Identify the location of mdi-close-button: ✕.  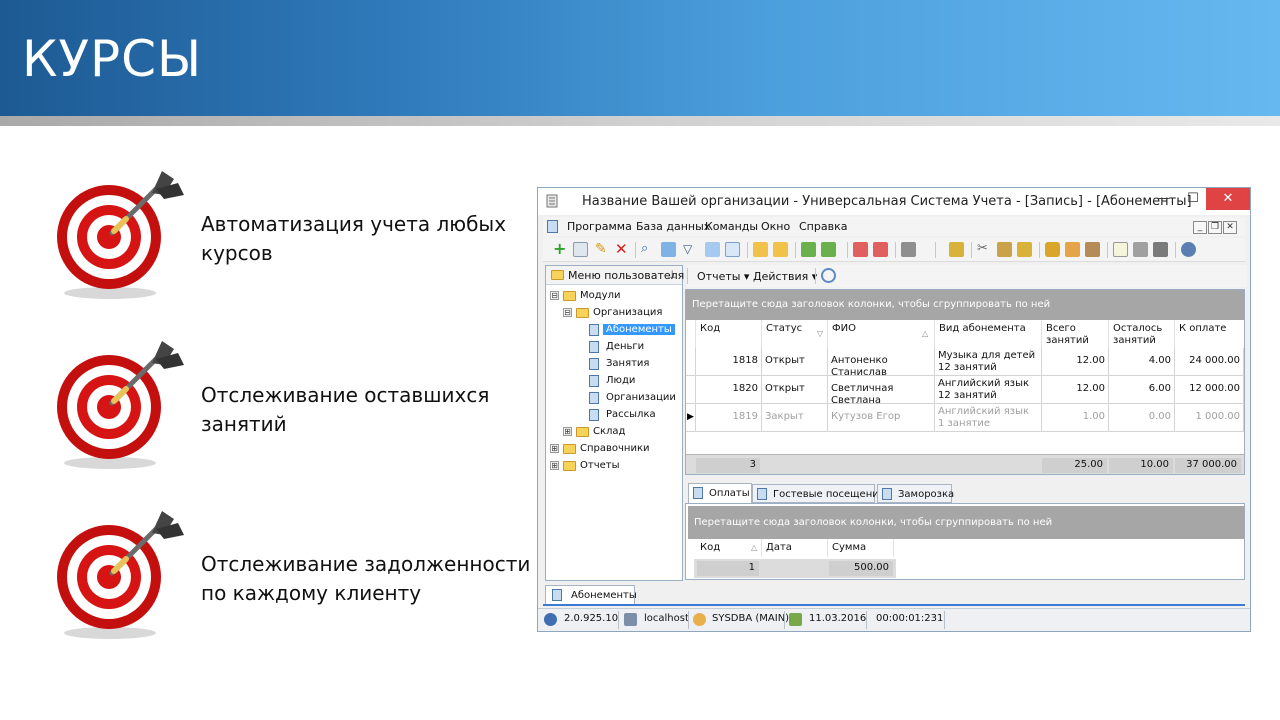
(1230, 227).